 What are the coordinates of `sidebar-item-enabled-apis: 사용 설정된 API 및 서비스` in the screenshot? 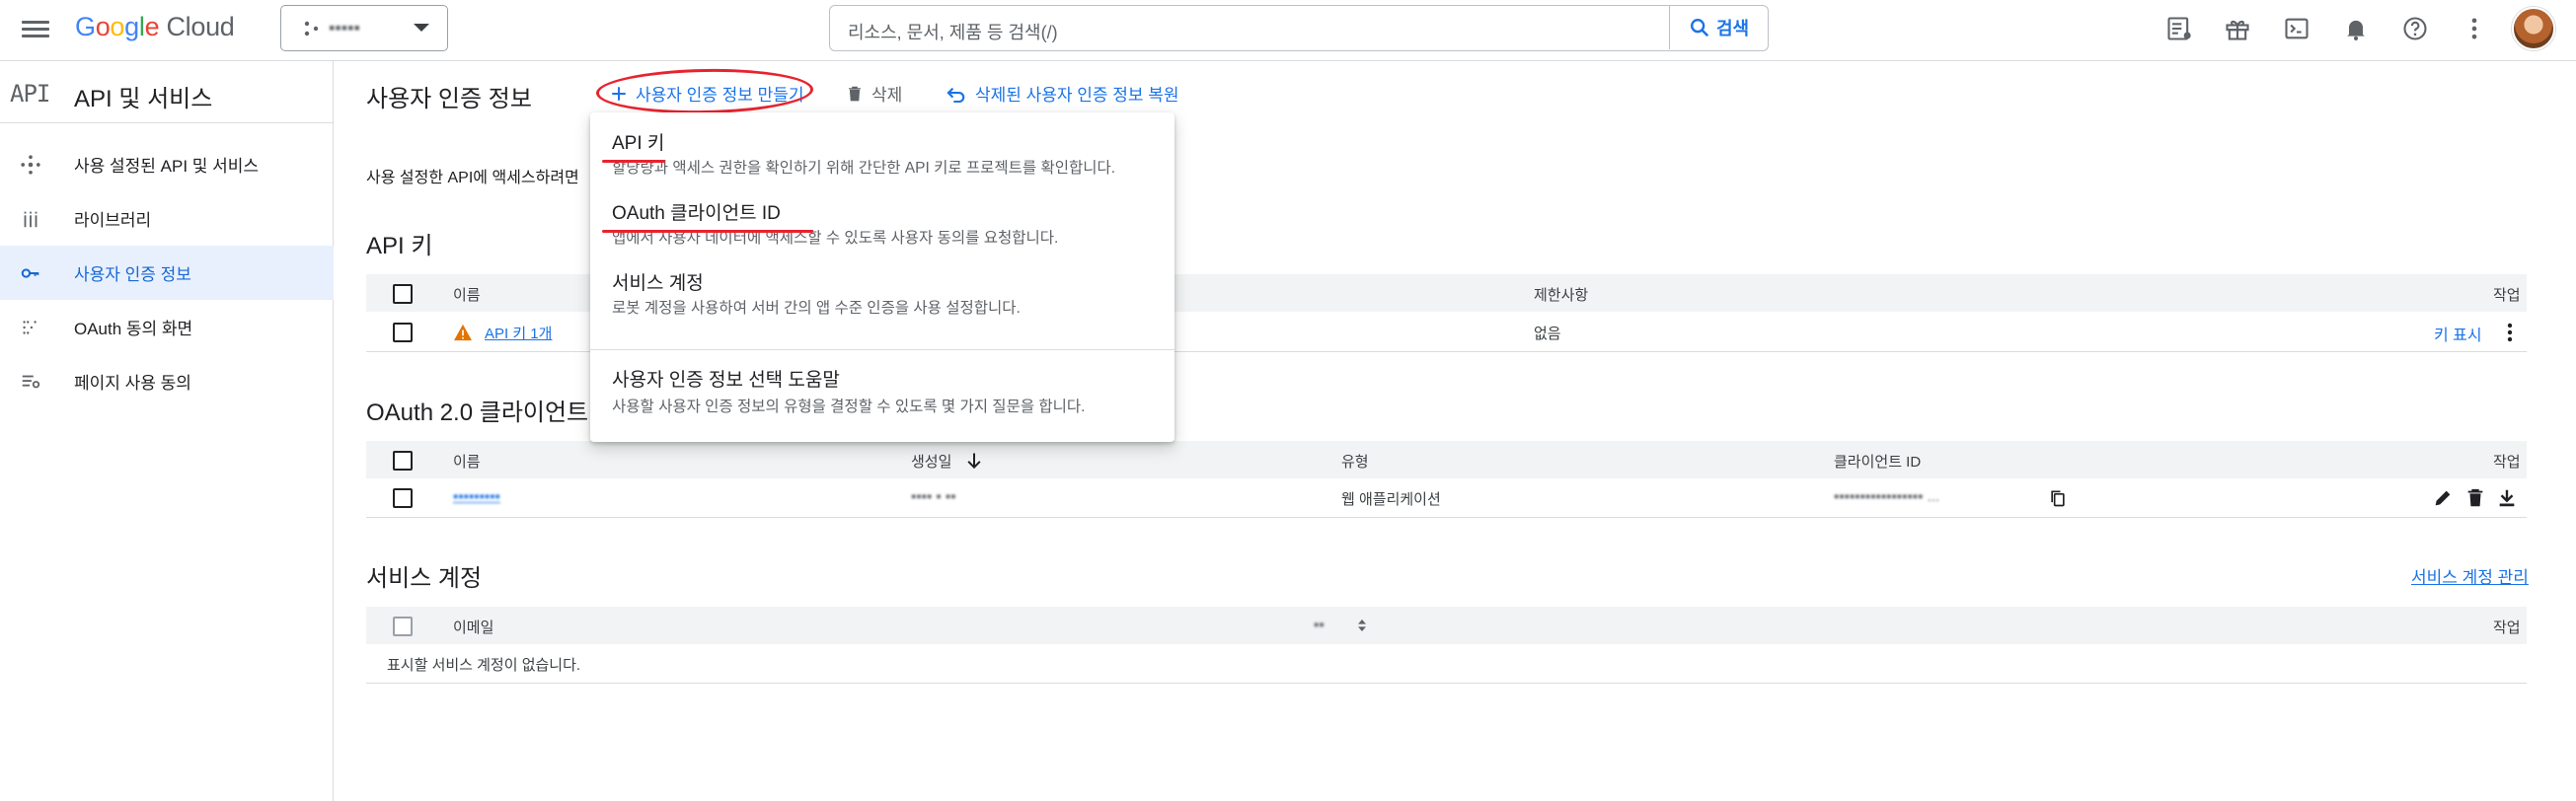 It's located at (167, 164).